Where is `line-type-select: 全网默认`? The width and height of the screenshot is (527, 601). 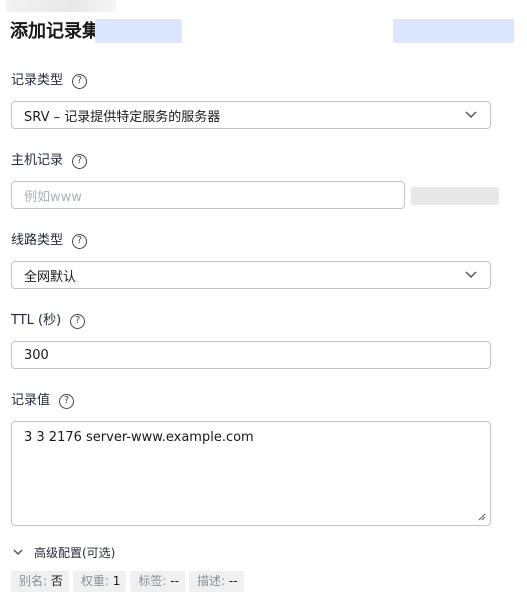 line-type-select: 全网默认 is located at coordinates (251, 275).